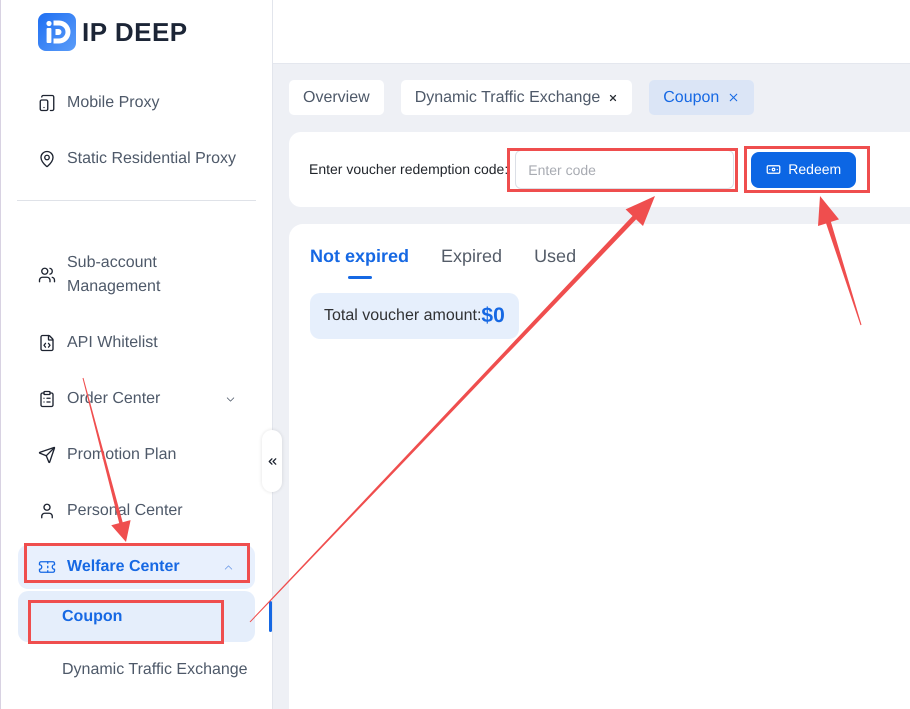 This screenshot has height=709, width=910. Describe the element at coordinates (129, 103) in the screenshot. I see `sidebar-item: Mobile Proxy` at that location.